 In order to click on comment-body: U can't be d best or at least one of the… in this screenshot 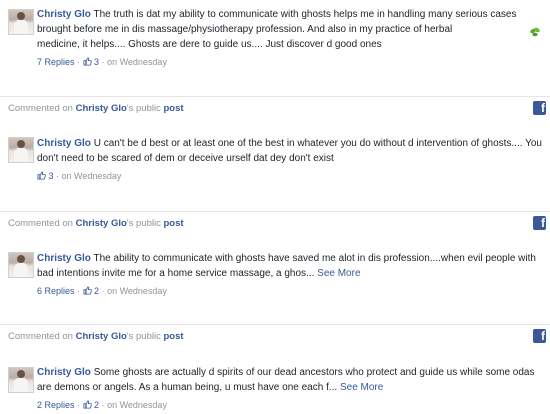, I will do `click(289, 151)`.